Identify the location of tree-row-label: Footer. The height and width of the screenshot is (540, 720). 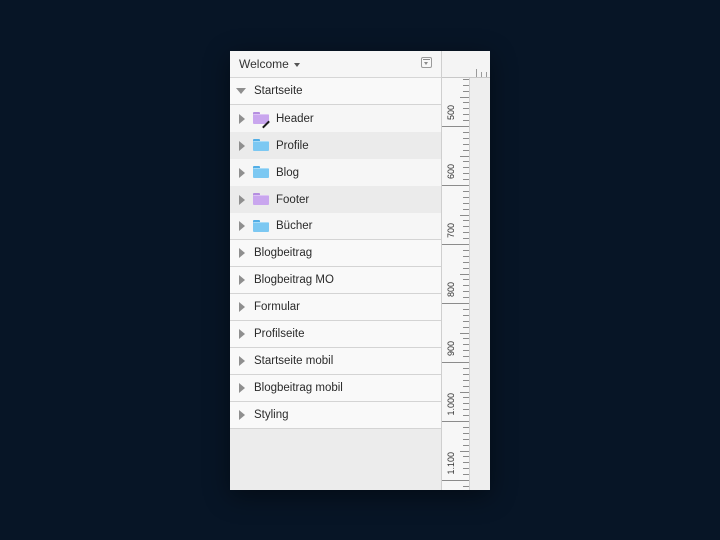
(293, 199).